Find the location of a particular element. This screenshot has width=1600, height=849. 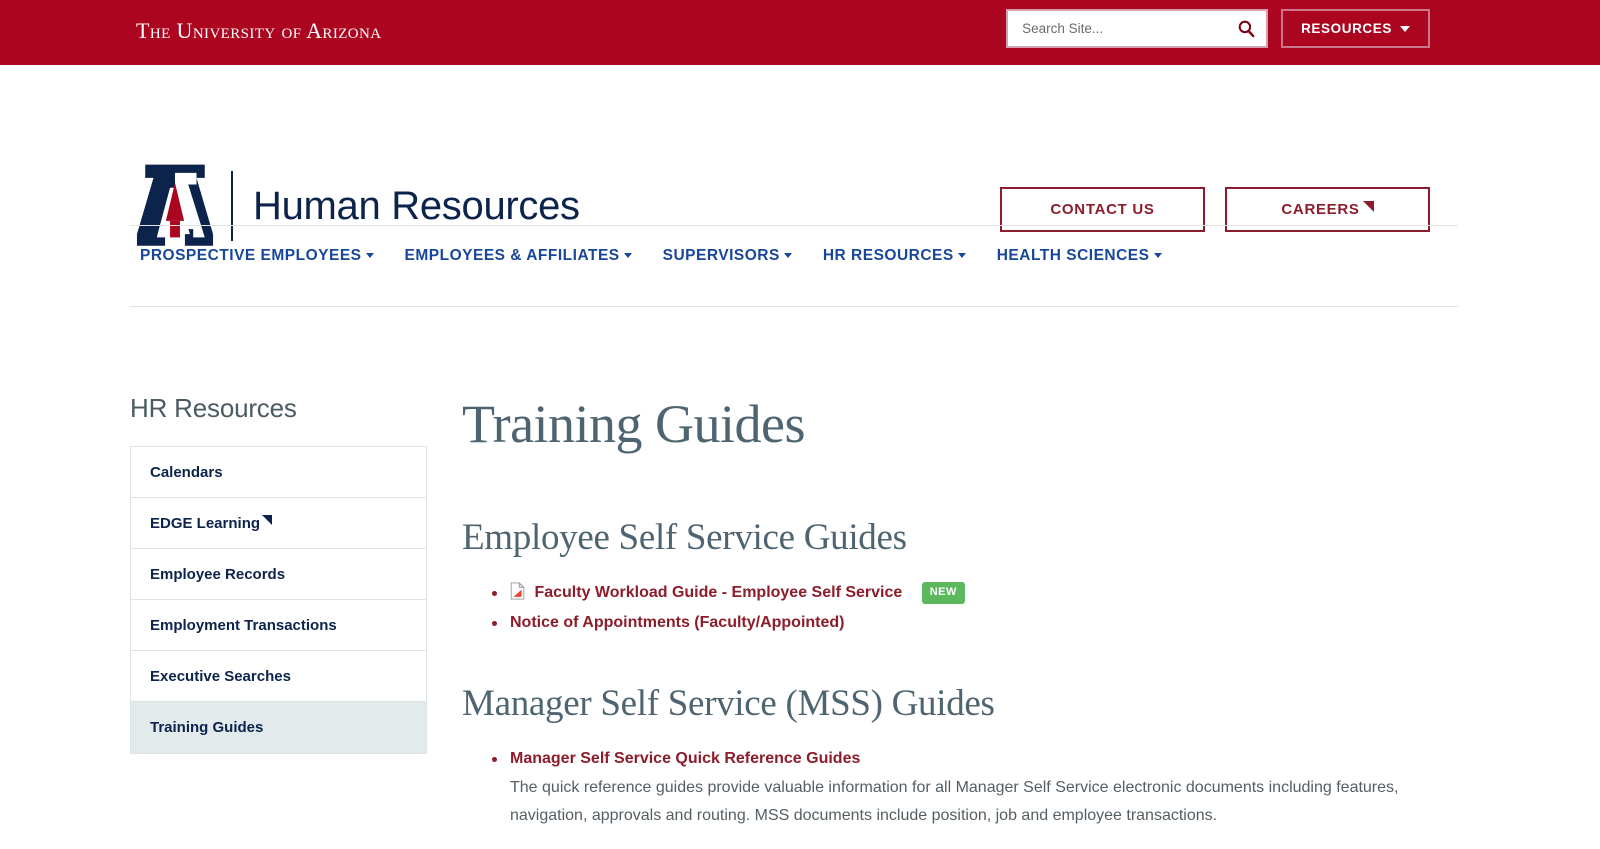

sidebar-item-employment-transactions: Employment Transactions is located at coordinates (278, 625).